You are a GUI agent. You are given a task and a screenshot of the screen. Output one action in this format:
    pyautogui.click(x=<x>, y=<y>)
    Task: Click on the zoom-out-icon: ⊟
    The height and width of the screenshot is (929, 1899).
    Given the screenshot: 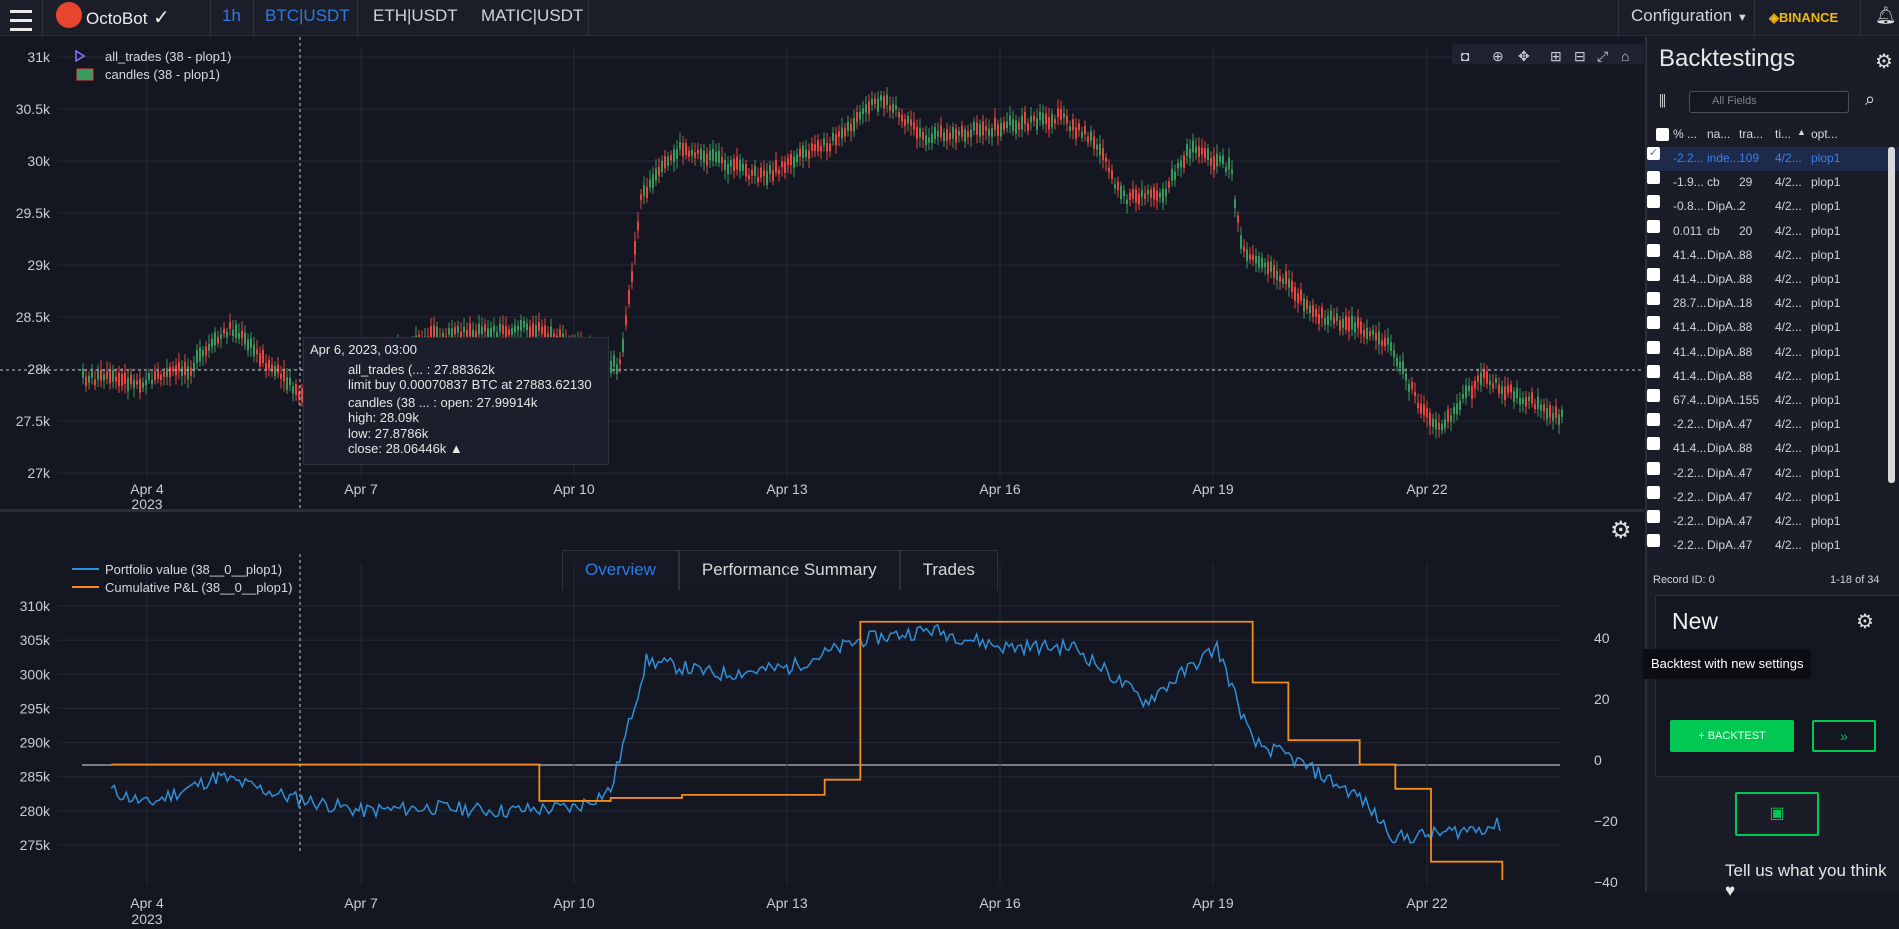 What is the action you would take?
    pyautogui.click(x=1580, y=56)
    